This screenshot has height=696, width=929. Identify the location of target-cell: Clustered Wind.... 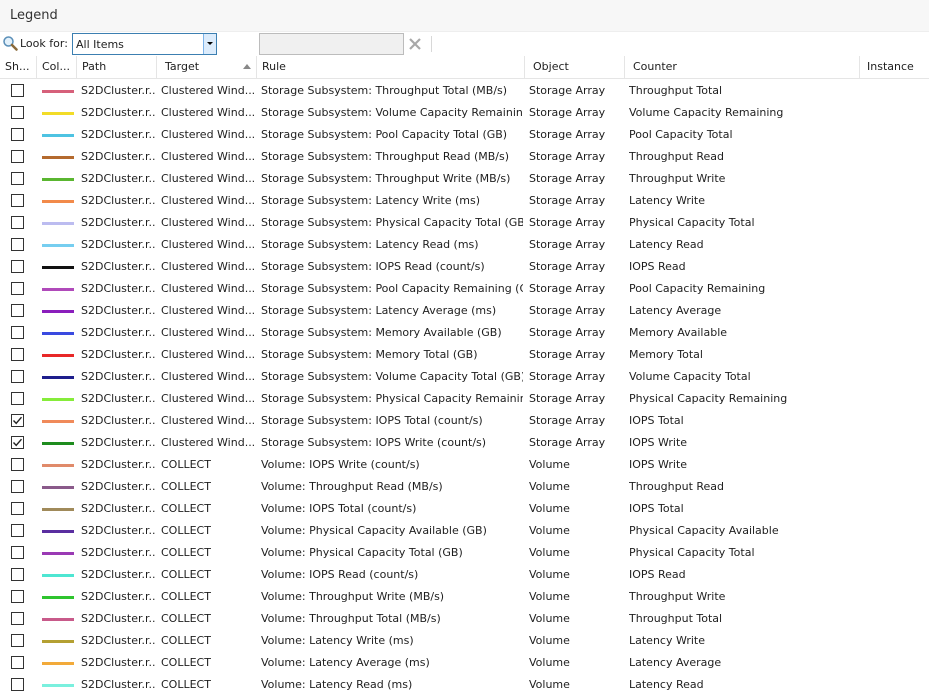
(207, 90).